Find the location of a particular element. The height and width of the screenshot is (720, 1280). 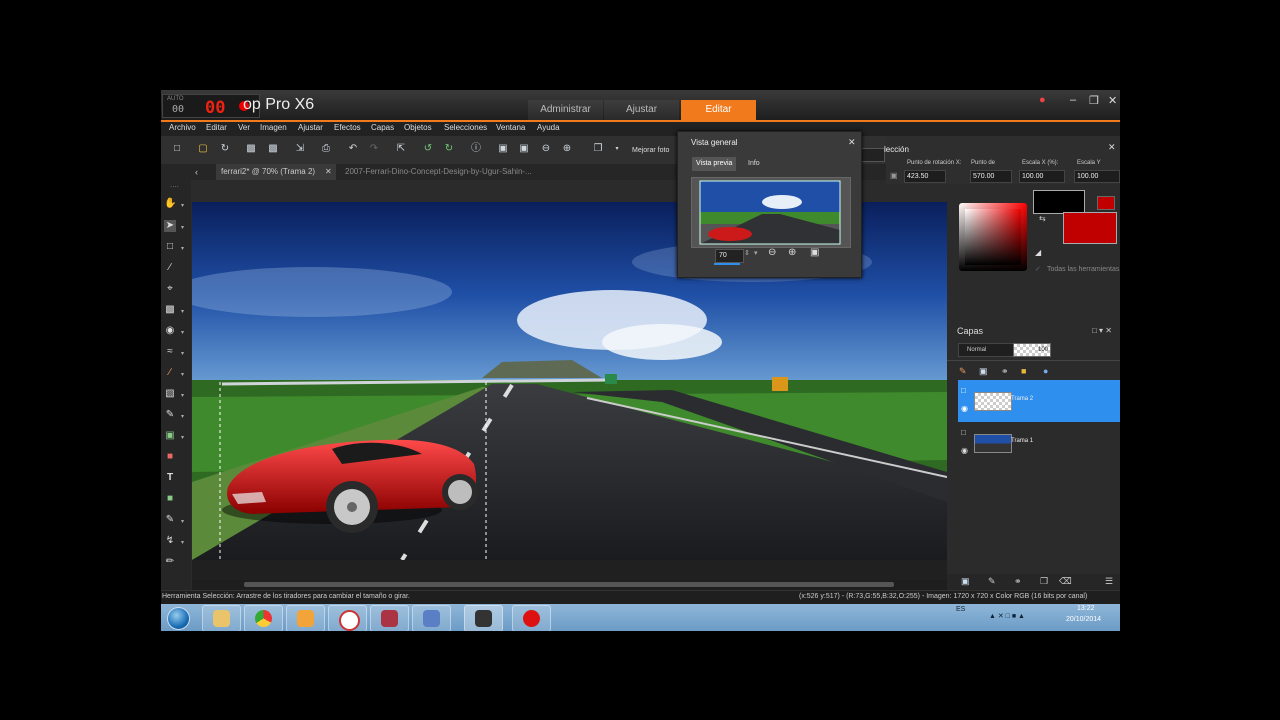

copy-icon: ❐ is located at coordinates (598, 149).